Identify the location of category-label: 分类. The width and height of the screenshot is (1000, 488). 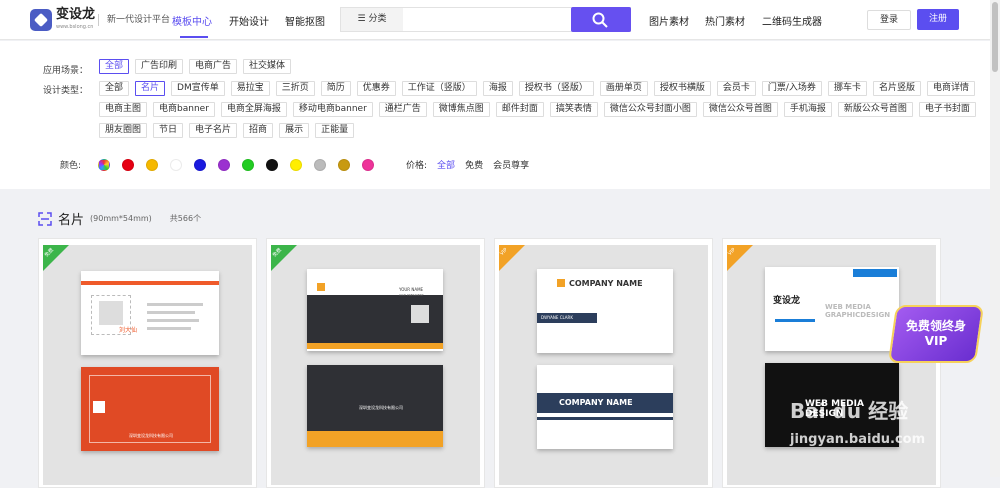
(377, 19).